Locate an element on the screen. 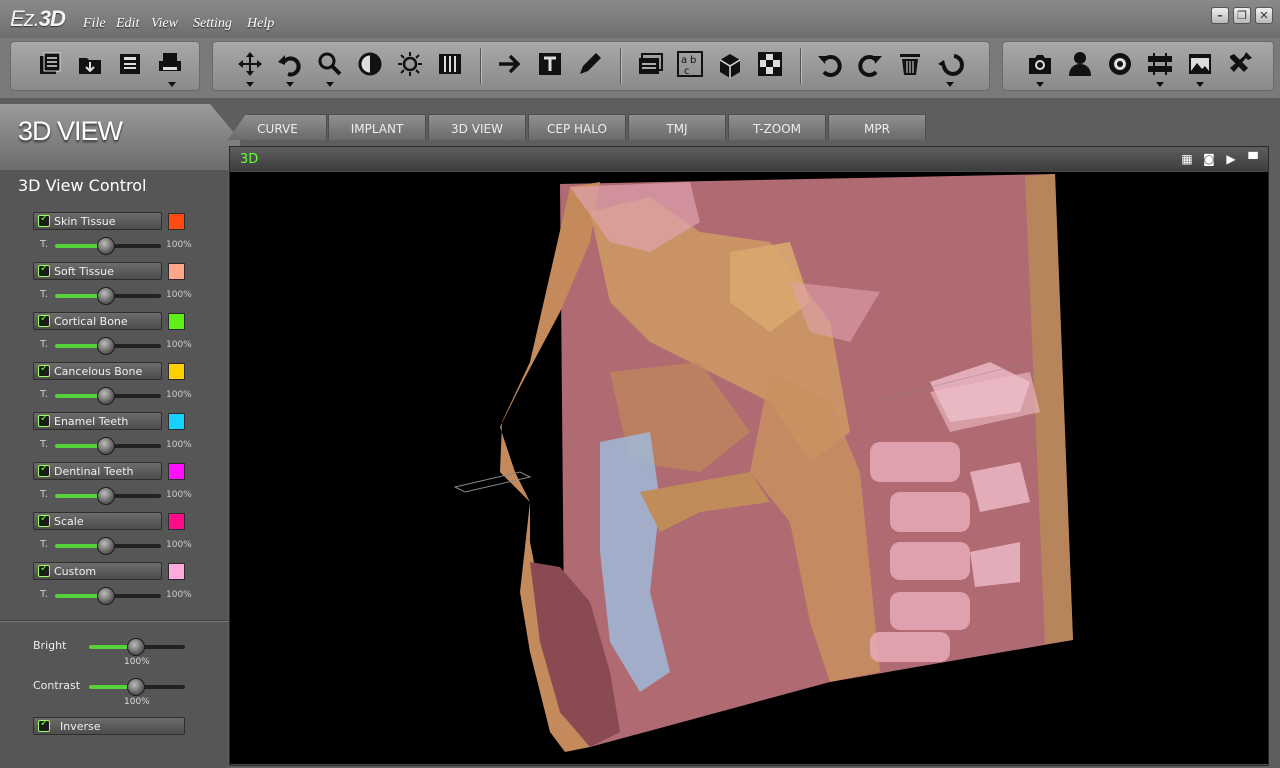 The width and height of the screenshot is (1280, 768). text-icon is located at coordinates (550, 64).